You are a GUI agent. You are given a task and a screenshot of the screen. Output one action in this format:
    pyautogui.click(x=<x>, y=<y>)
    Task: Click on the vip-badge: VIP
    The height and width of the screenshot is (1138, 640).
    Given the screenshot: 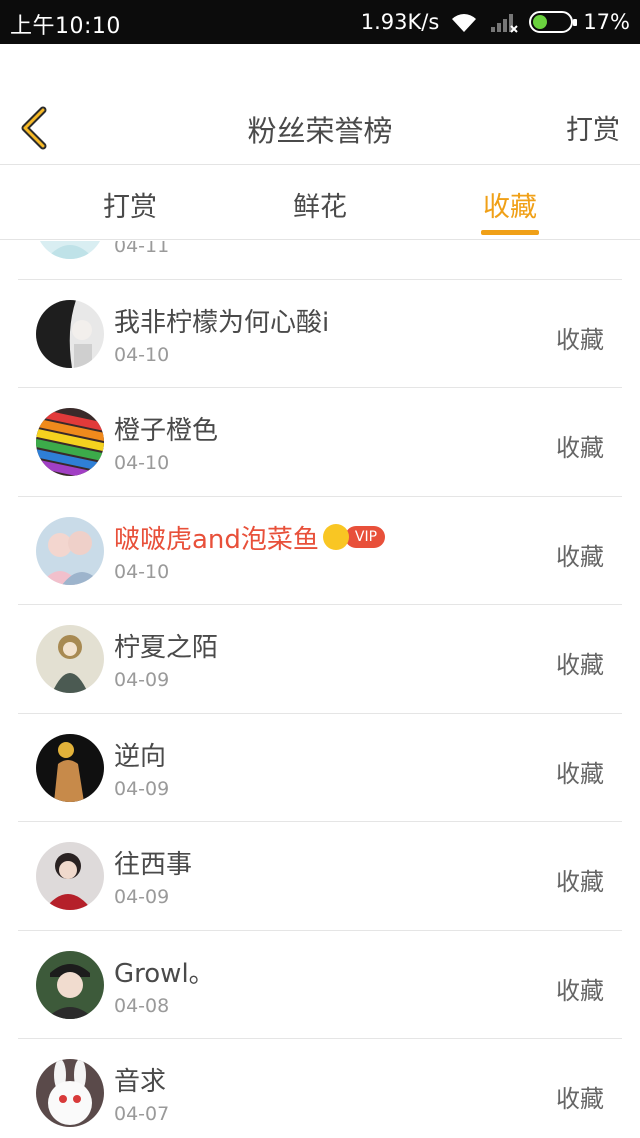 What is the action you would take?
    pyautogui.click(x=365, y=537)
    